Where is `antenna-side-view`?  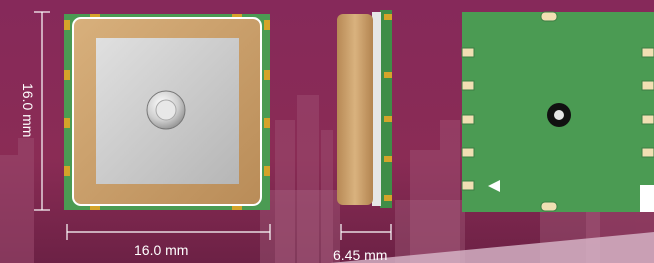 antenna-side-view is located at coordinates (364, 109).